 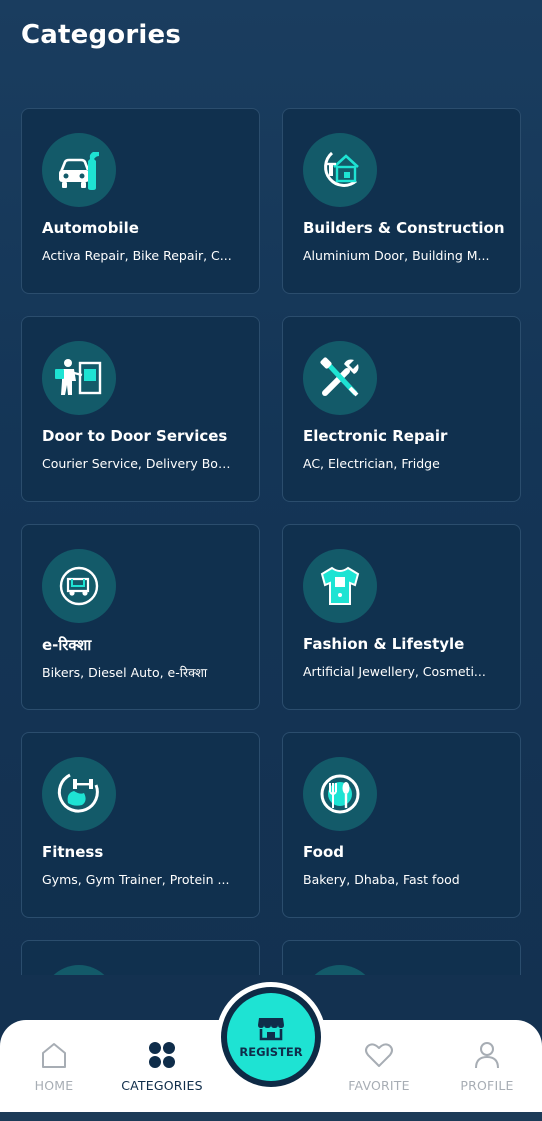 I want to click on nav-favorite: FAVORITE, so click(x=379, y=1066).